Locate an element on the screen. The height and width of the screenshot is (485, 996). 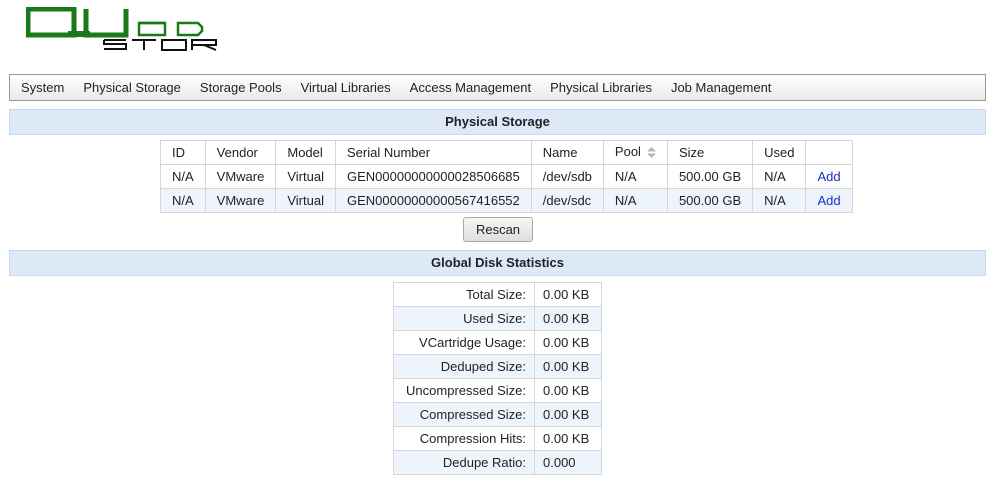
stat-value-compression-hits: 0.00 KB is located at coordinates (568, 438).